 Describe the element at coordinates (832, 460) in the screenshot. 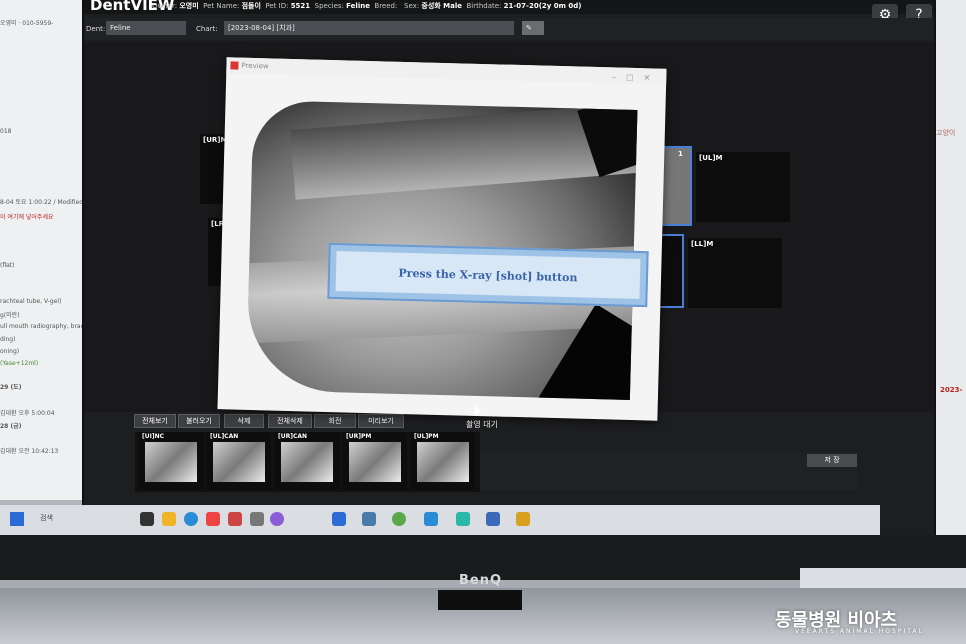

I see `save-button: 저 장` at that location.